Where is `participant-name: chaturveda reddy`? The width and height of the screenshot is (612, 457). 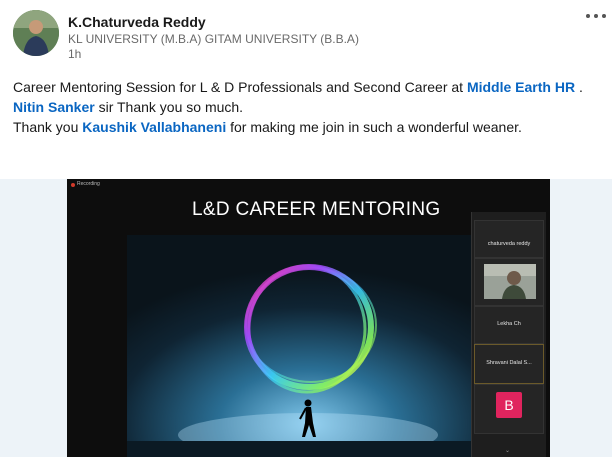
participant-name: chaturveda reddy is located at coordinates (509, 244).